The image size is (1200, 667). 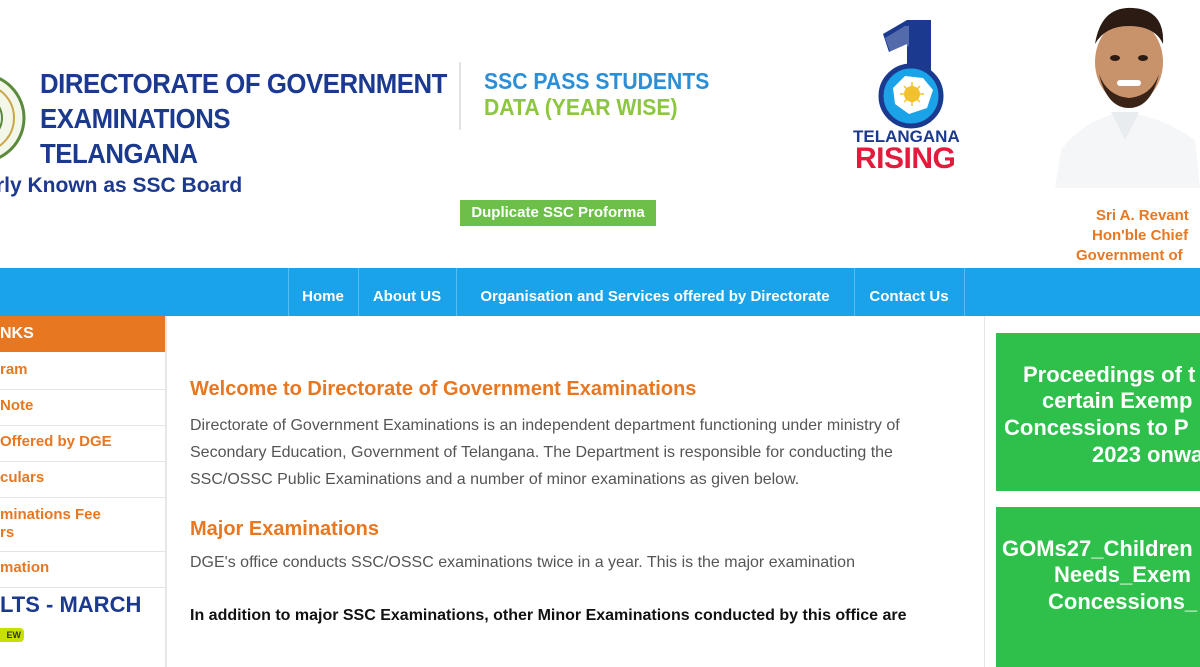 I want to click on proceedings-line2: certain Exemp, so click(x=1117, y=400).